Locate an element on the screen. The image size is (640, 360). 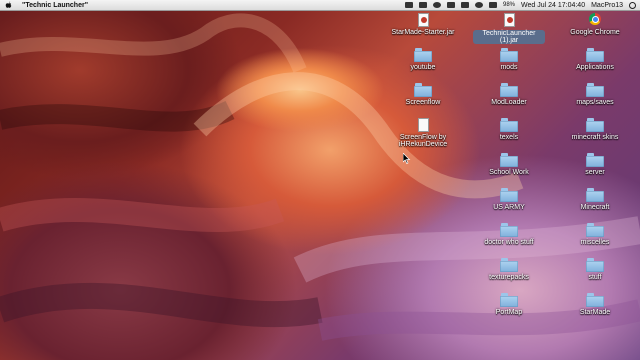
desktop-item-label: StarMade is located at coordinates (595, 312).